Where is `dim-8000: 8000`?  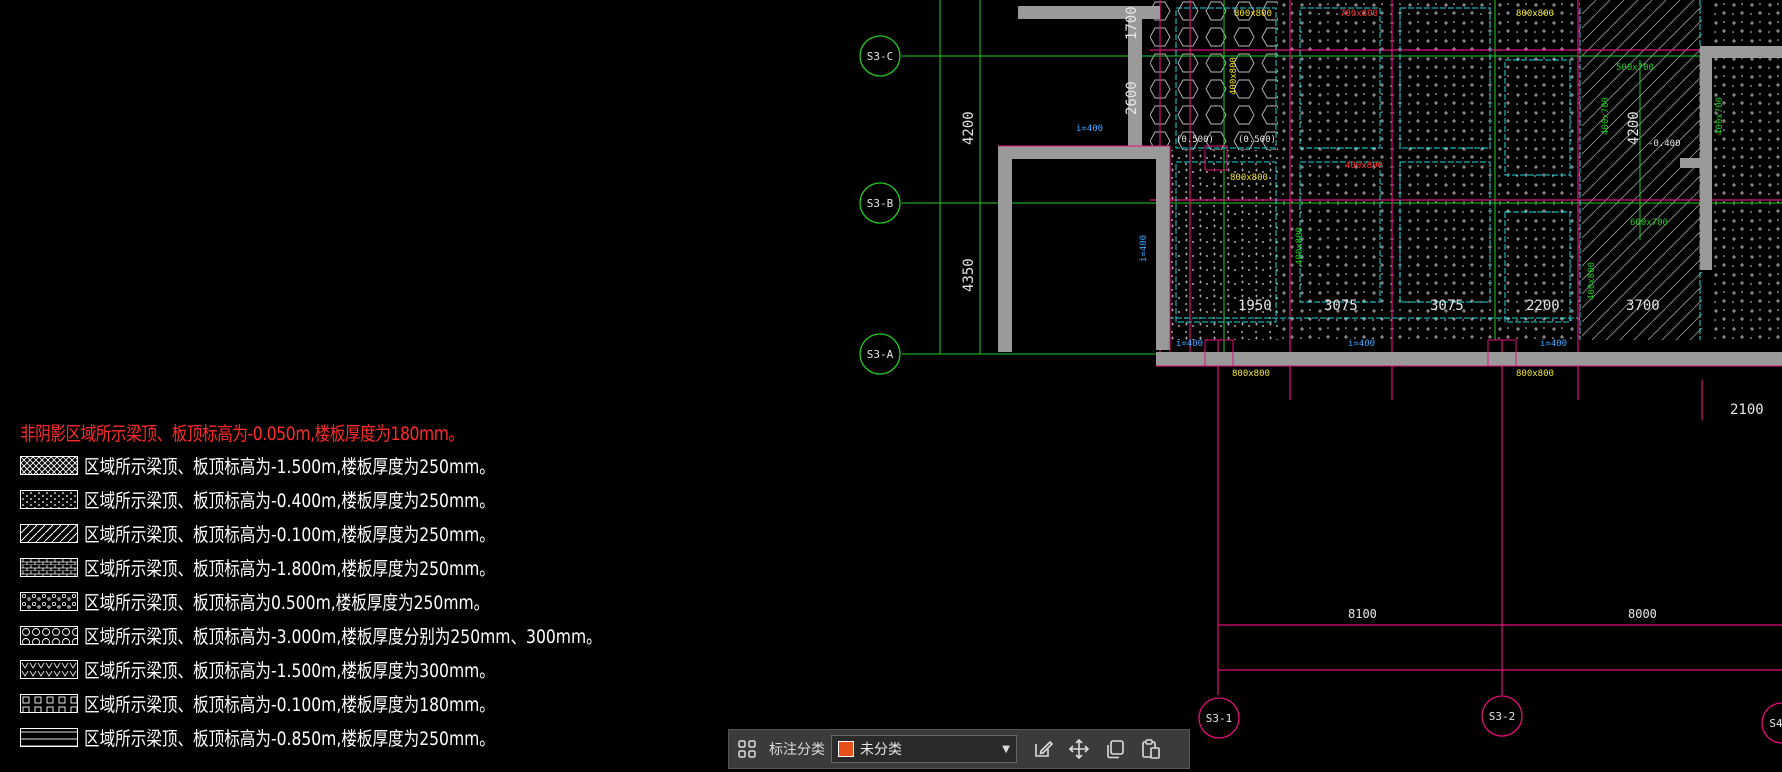
dim-8000: 8000 is located at coordinates (1642, 614).